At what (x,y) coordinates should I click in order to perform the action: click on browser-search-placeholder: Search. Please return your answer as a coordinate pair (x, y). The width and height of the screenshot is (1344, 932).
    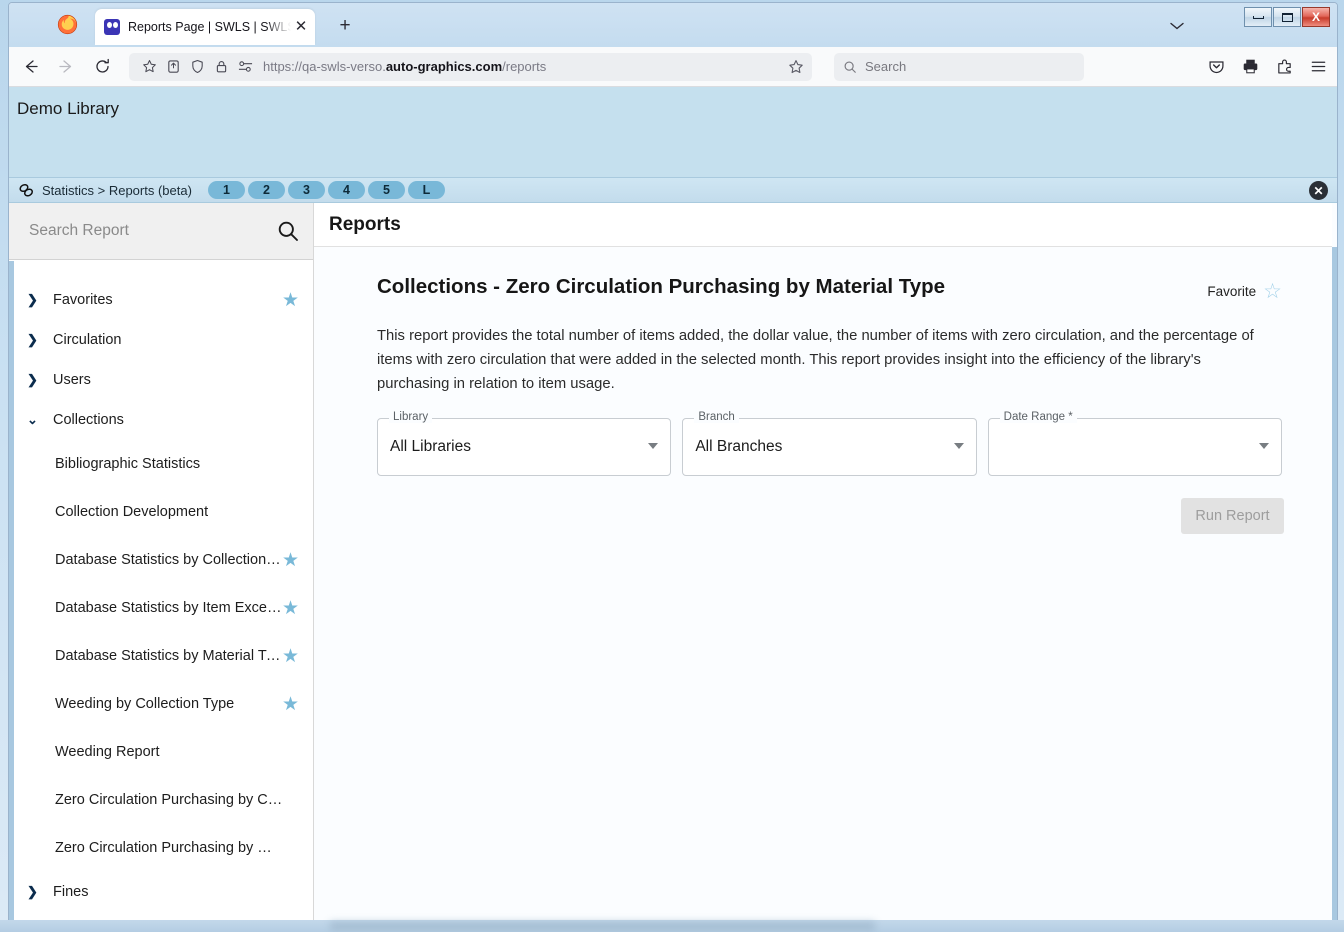
    Looking at the image, I should click on (886, 66).